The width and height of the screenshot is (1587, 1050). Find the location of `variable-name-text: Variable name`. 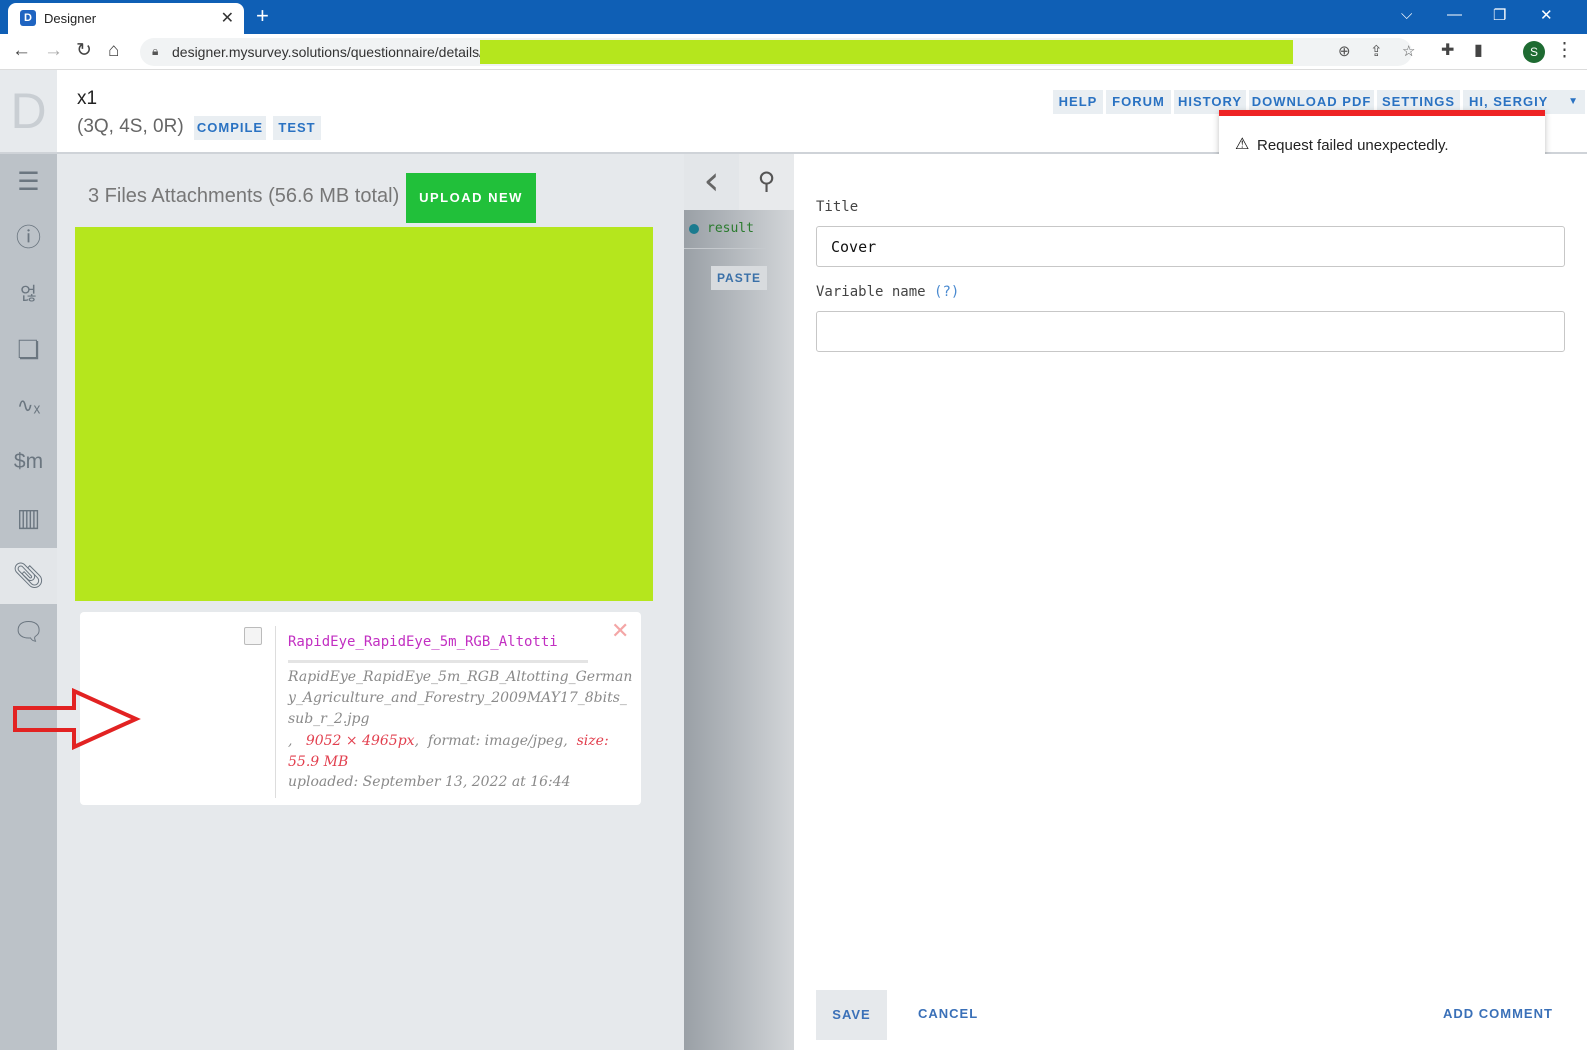

variable-name-text: Variable name is located at coordinates (871, 292).